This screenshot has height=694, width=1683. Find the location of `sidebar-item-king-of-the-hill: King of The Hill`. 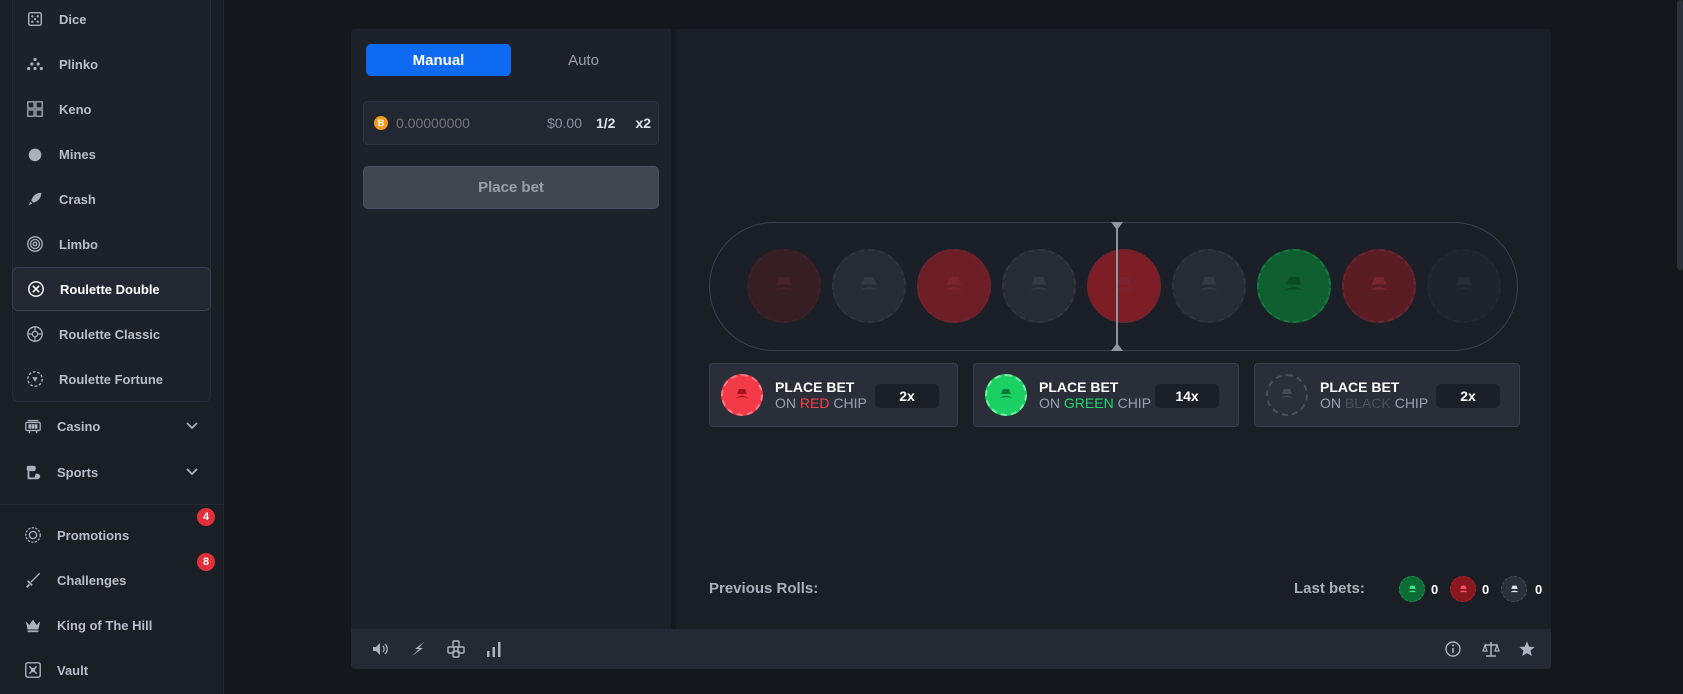

sidebar-item-king-of-the-hill: King of The Hill is located at coordinates (112, 625).